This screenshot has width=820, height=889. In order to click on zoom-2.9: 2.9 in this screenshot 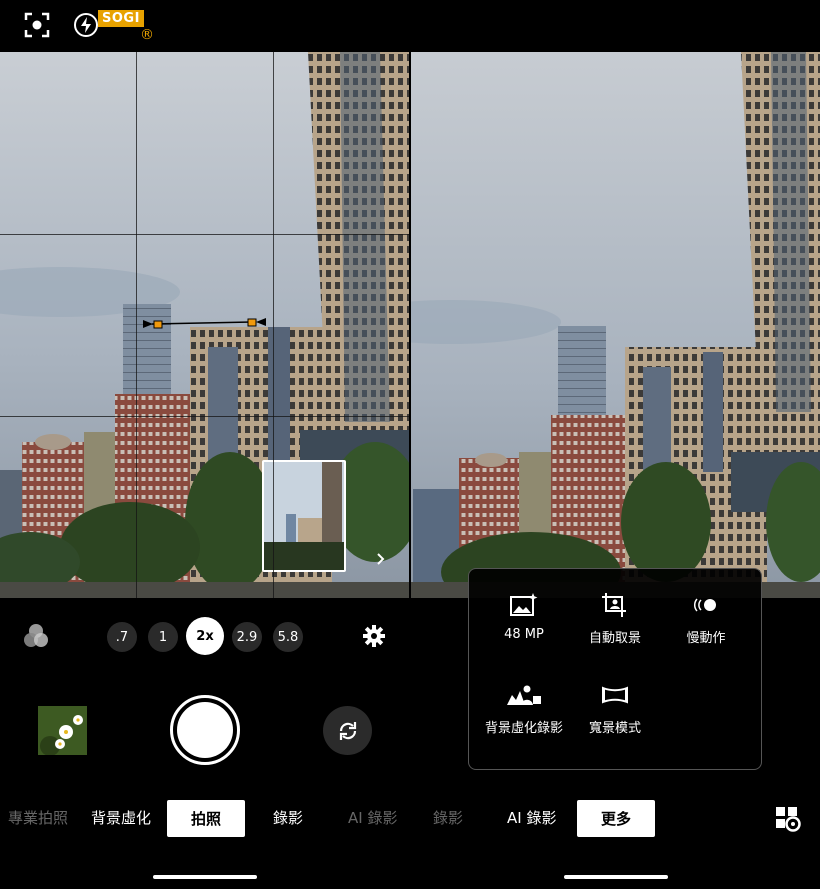, I will do `click(247, 637)`.